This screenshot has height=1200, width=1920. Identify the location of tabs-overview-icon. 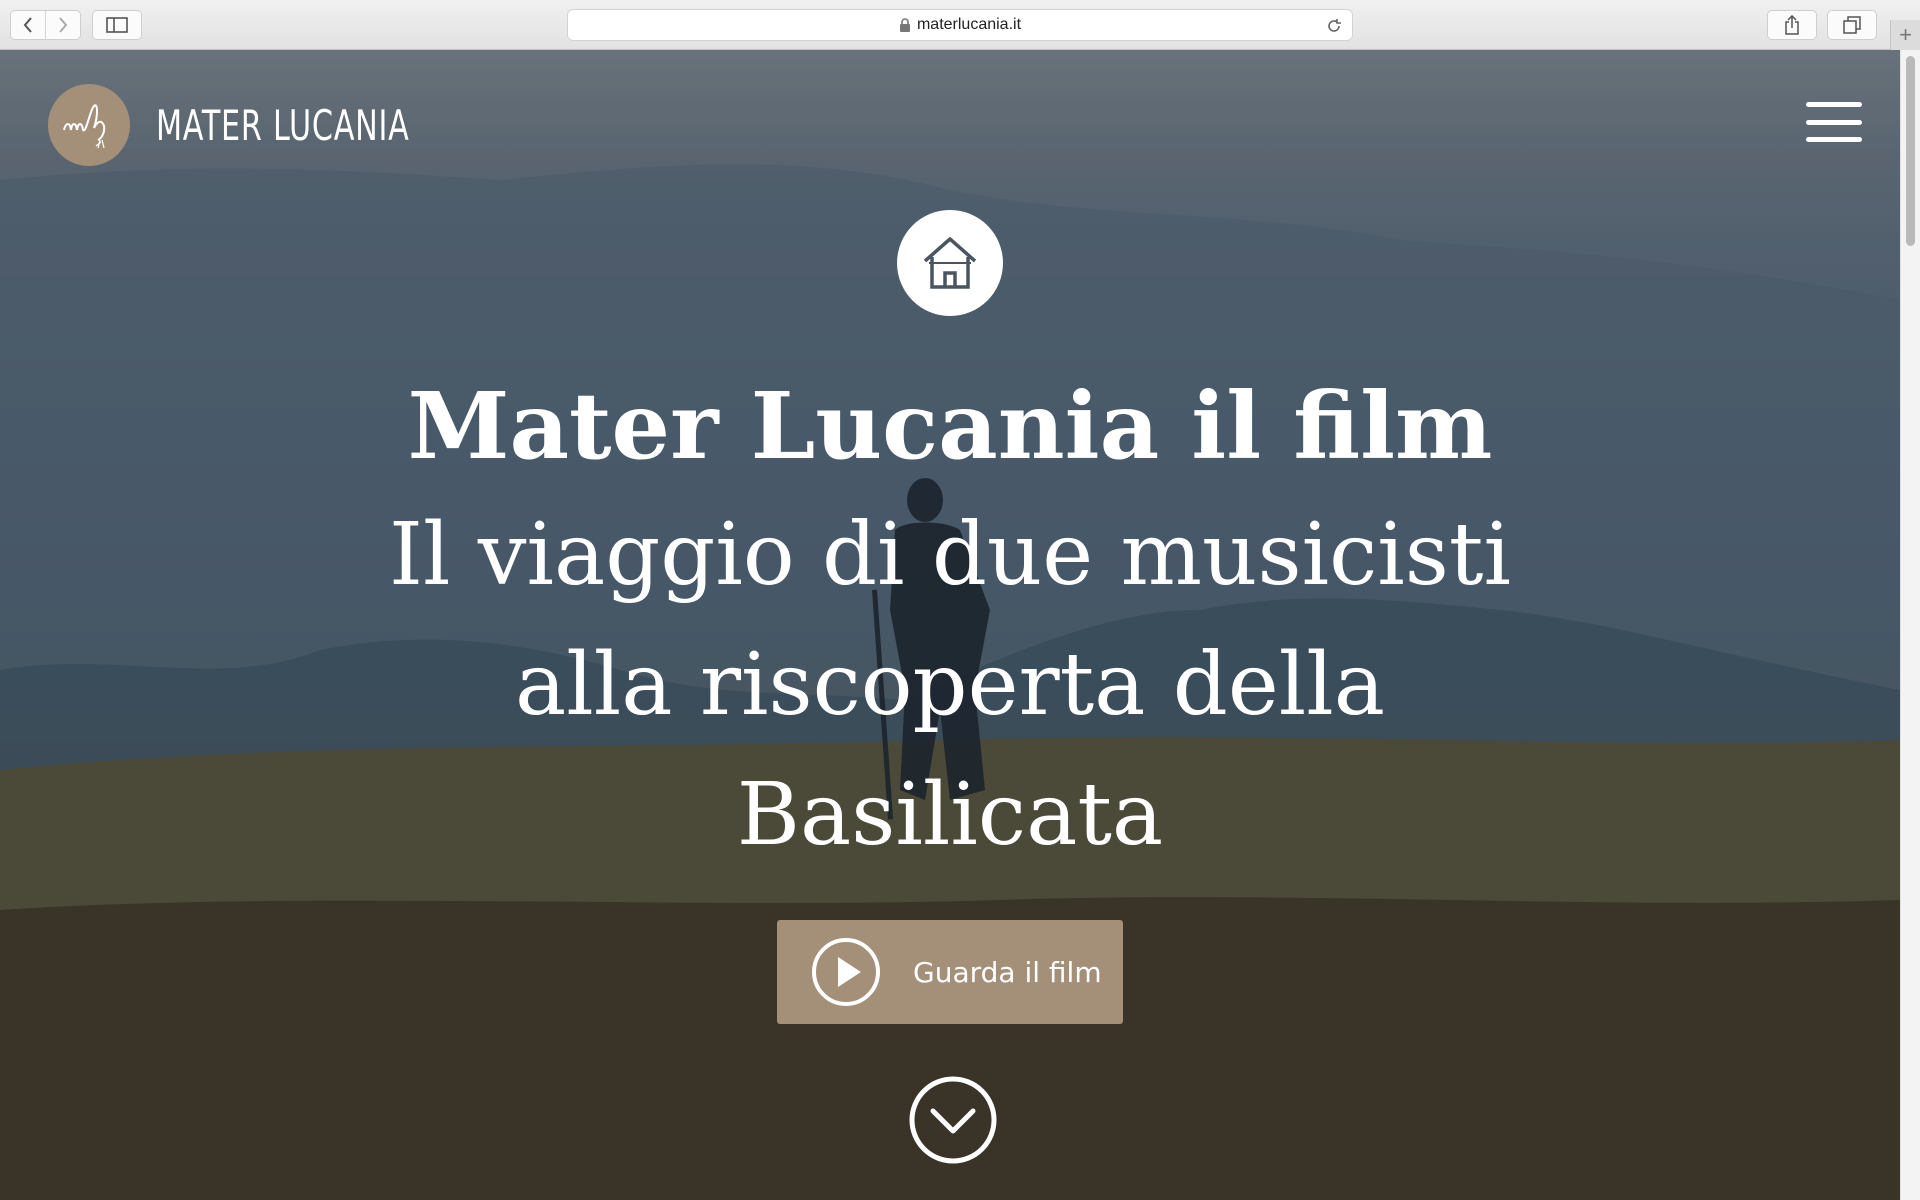
(1852, 25).